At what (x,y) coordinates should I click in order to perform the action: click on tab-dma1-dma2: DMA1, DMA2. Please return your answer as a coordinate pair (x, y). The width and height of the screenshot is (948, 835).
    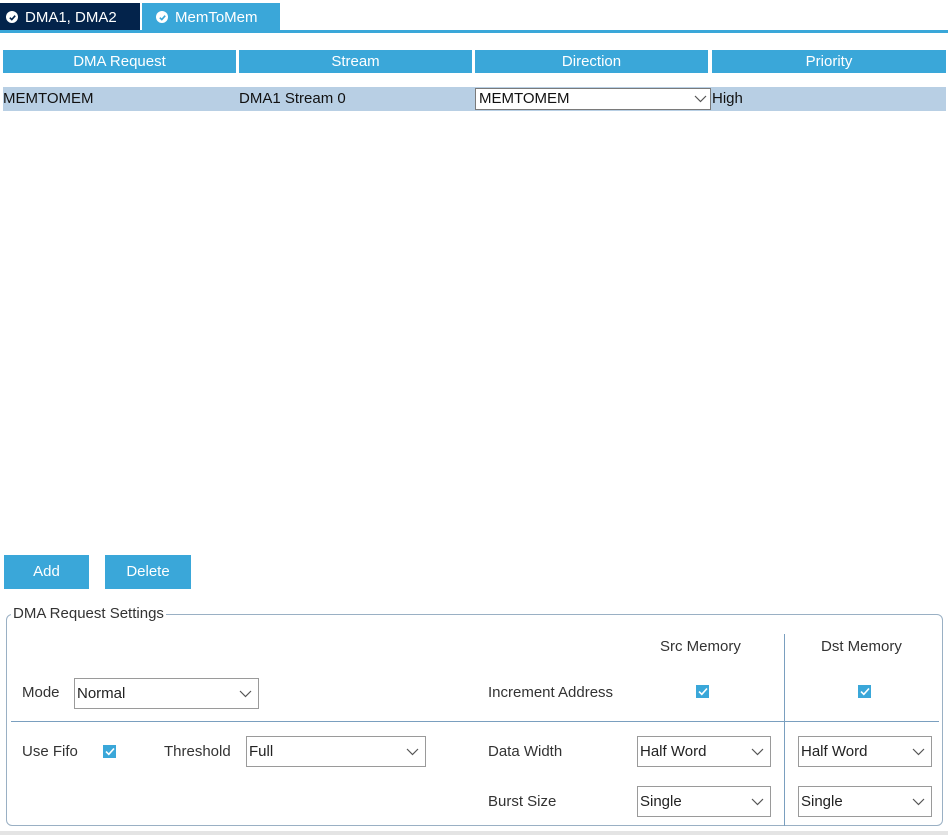
    Looking at the image, I should click on (70, 17).